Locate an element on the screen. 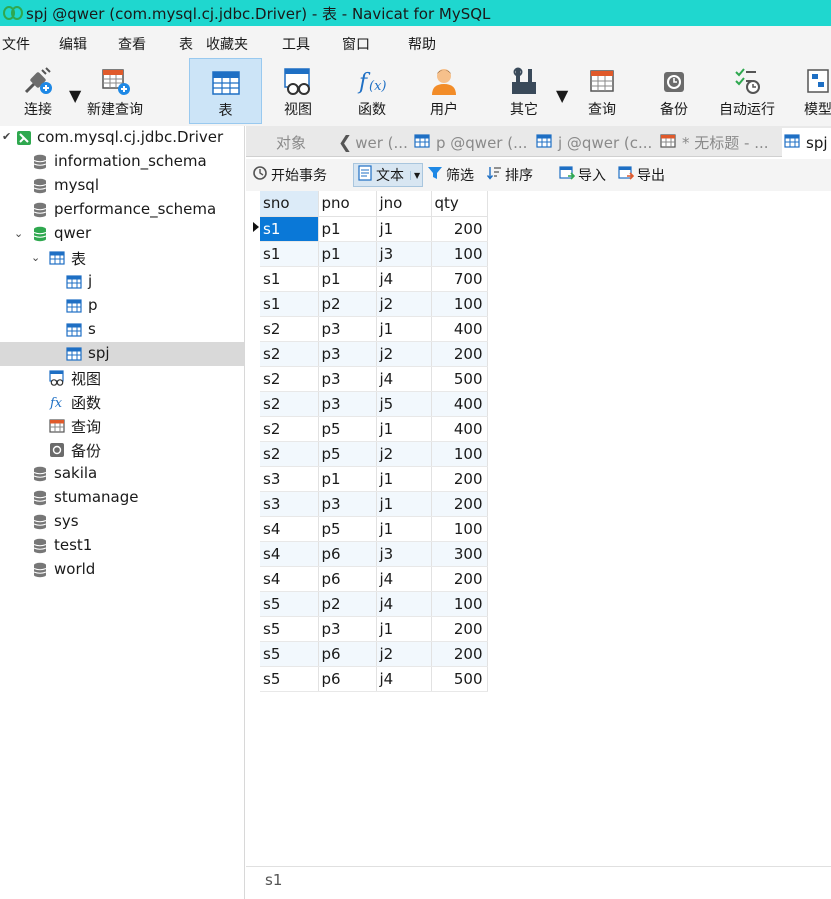  tree-tables-group: ⌄ 表 is located at coordinates (122, 258).